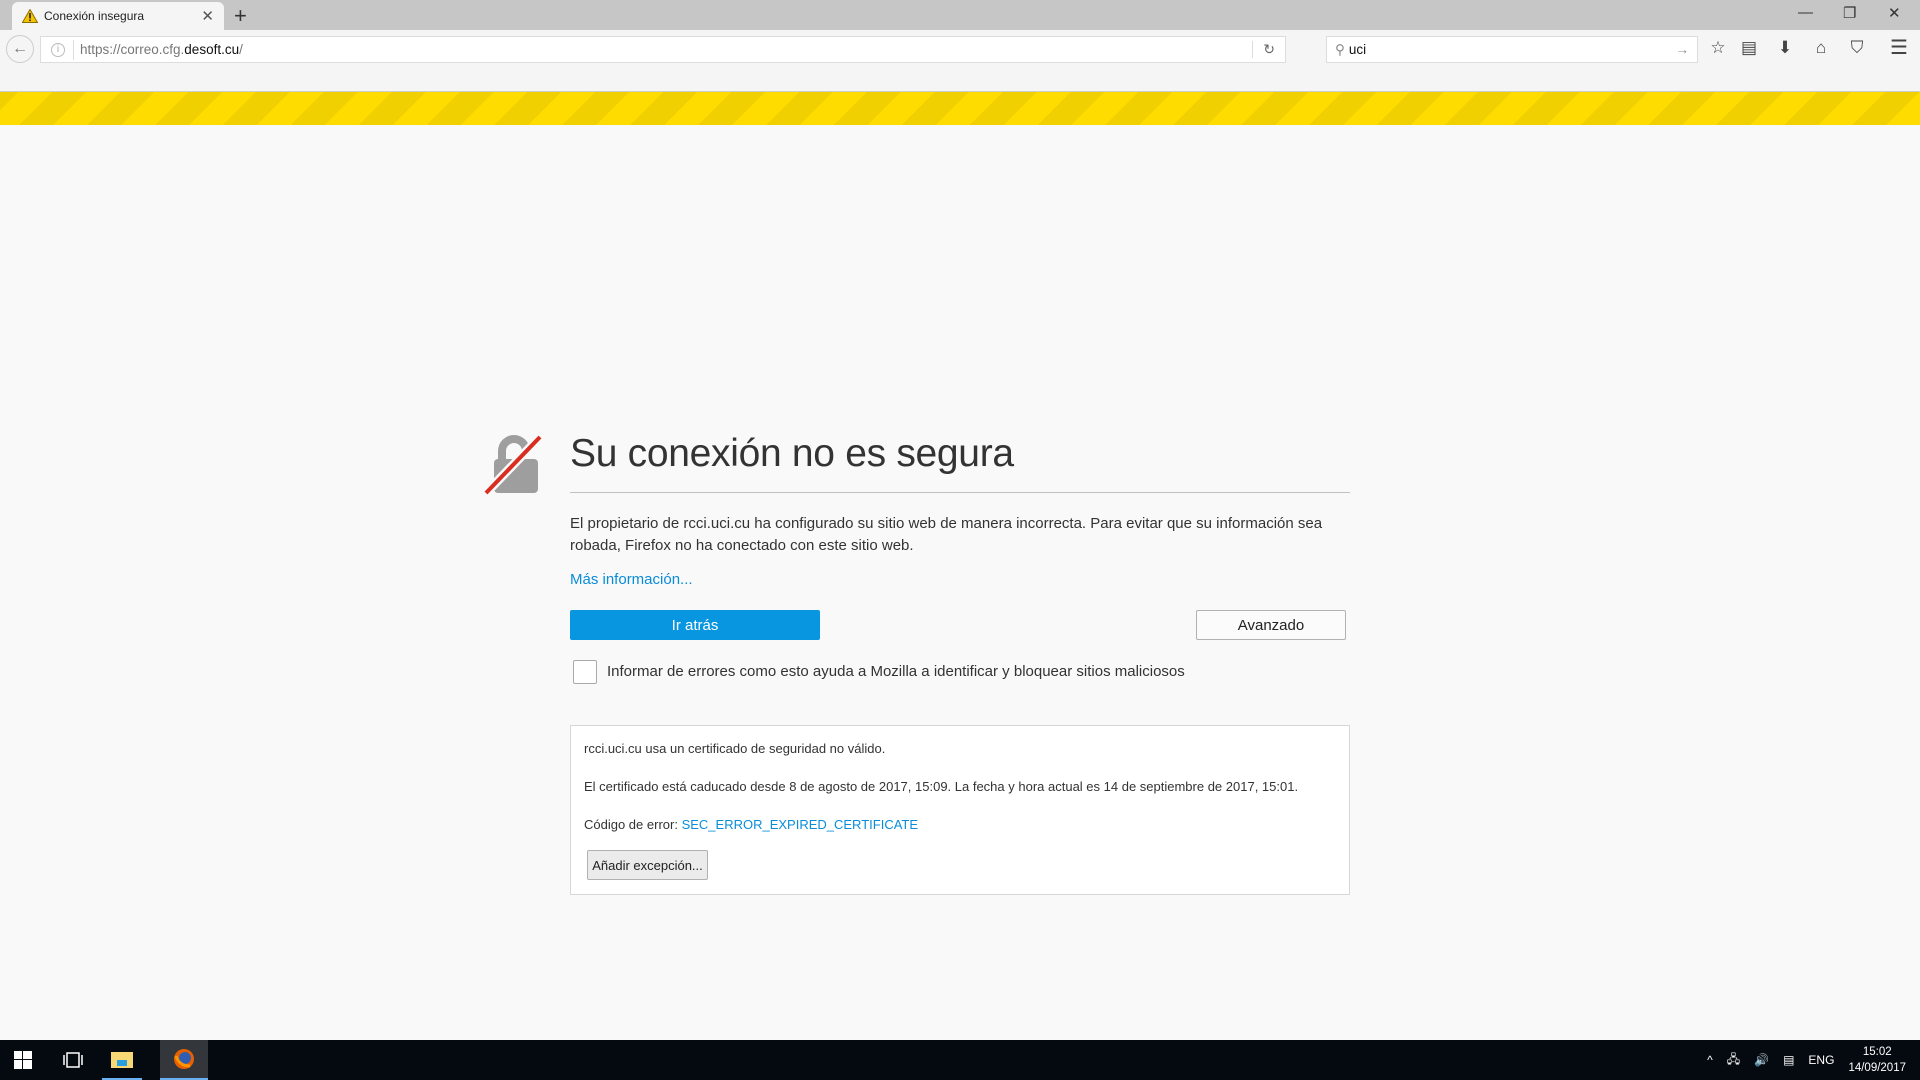 Image resolution: width=1920 pixels, height=1080 pixels. What do you see at coordinates (1849, 13) in the screenshot?
I see `restore-button: ❐` at bounding box center [1849, 13].